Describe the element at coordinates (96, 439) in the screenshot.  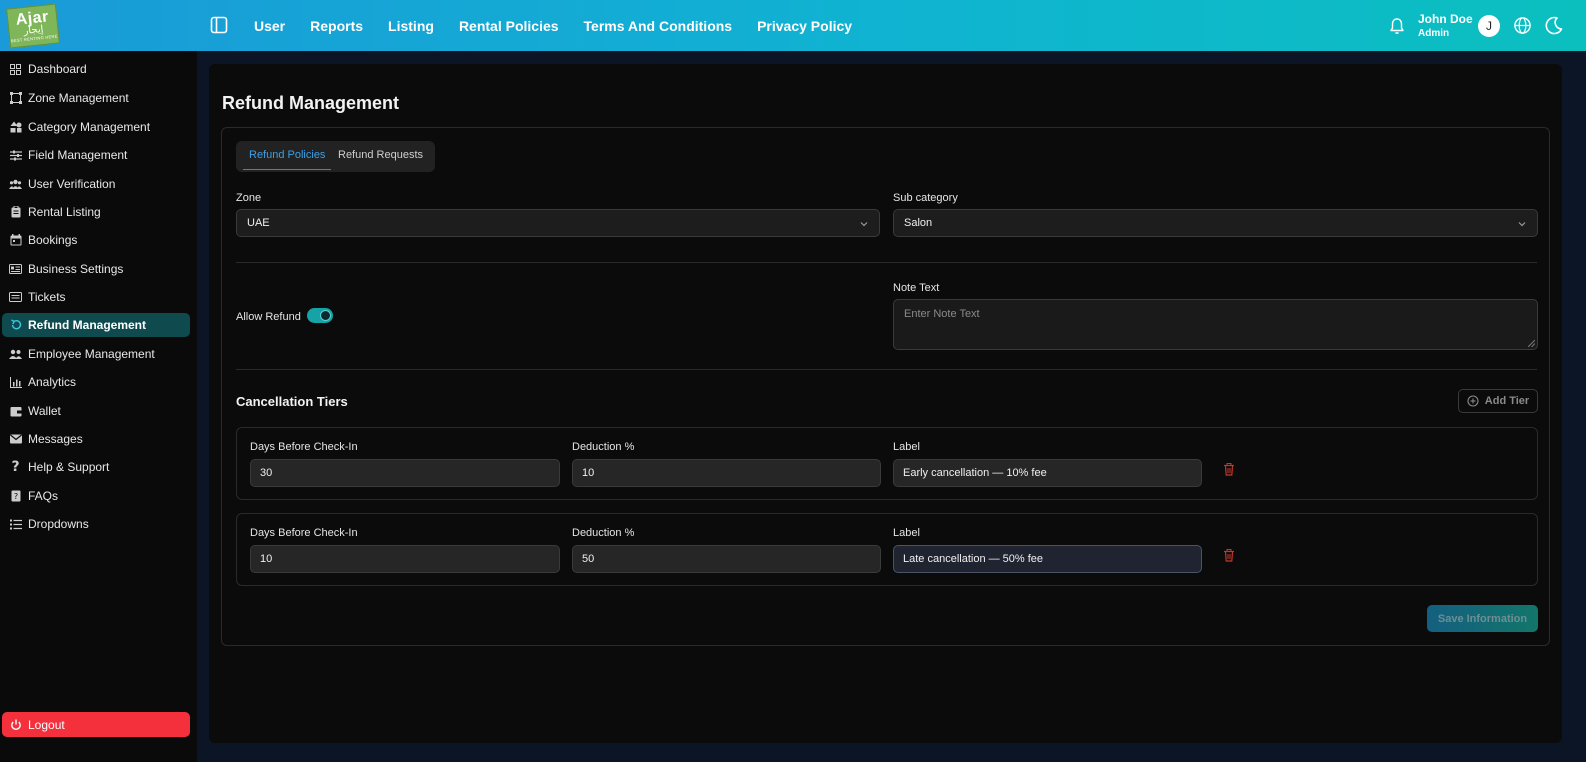
I see `sidebar-item-messages: Messages` at that location.